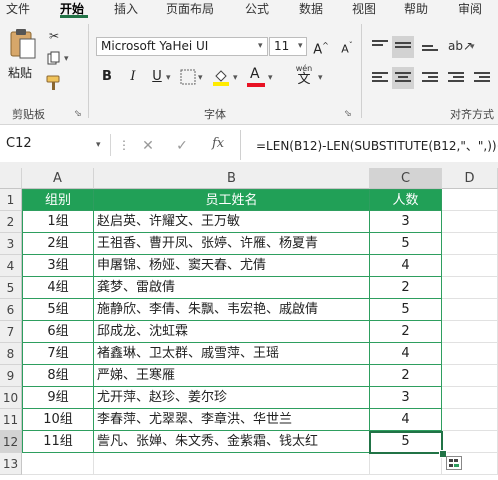  I want to click on formula-input: =LEN(B12)-LEN(SUBSTITUTE(B12,"、",))+1, so click(370, 146).